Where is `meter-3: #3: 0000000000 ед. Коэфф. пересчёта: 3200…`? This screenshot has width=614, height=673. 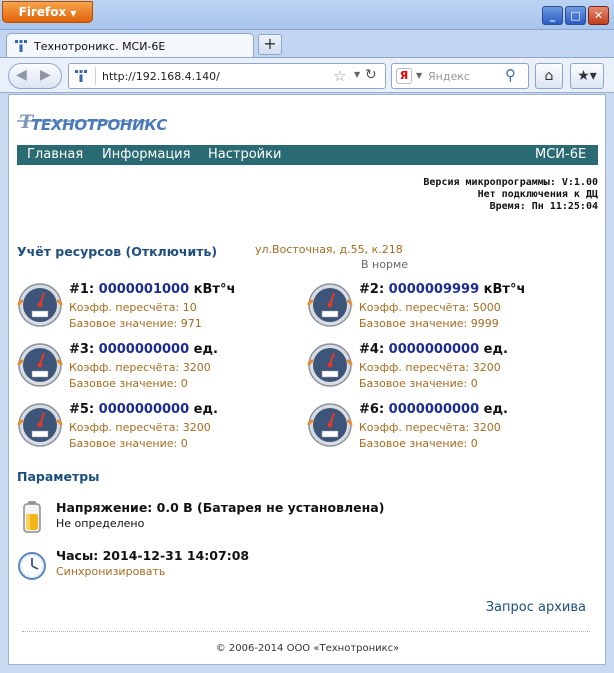
meter-3: #3: 0000000000 ед. Коэфф. пересчёта: 3200… is located at coordinates (152, 370).